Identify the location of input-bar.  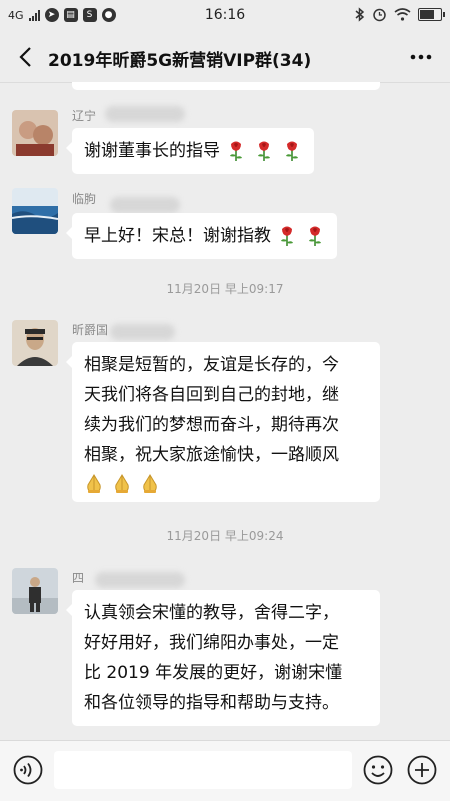
(225, 770).